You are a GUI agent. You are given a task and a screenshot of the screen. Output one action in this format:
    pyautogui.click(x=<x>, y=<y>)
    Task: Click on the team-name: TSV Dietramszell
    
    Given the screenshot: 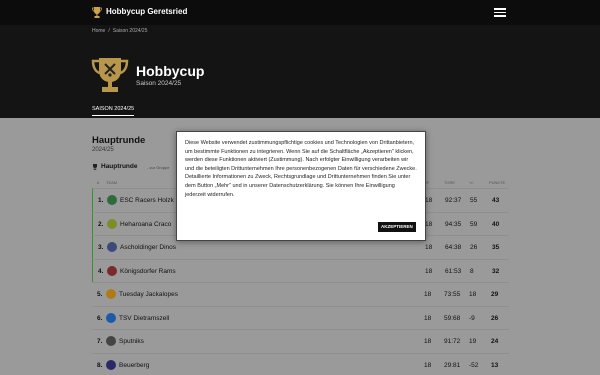 What is the action you would take?
    pyautogui.click(x=144, y=318)
    